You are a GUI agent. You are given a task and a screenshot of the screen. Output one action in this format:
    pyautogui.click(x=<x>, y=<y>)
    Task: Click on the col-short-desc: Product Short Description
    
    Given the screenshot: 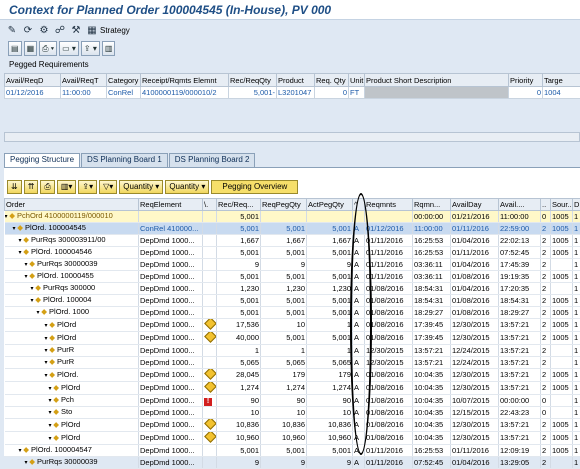 What is the action you would take?
    pyautogui.click(x=437, y=80)
    